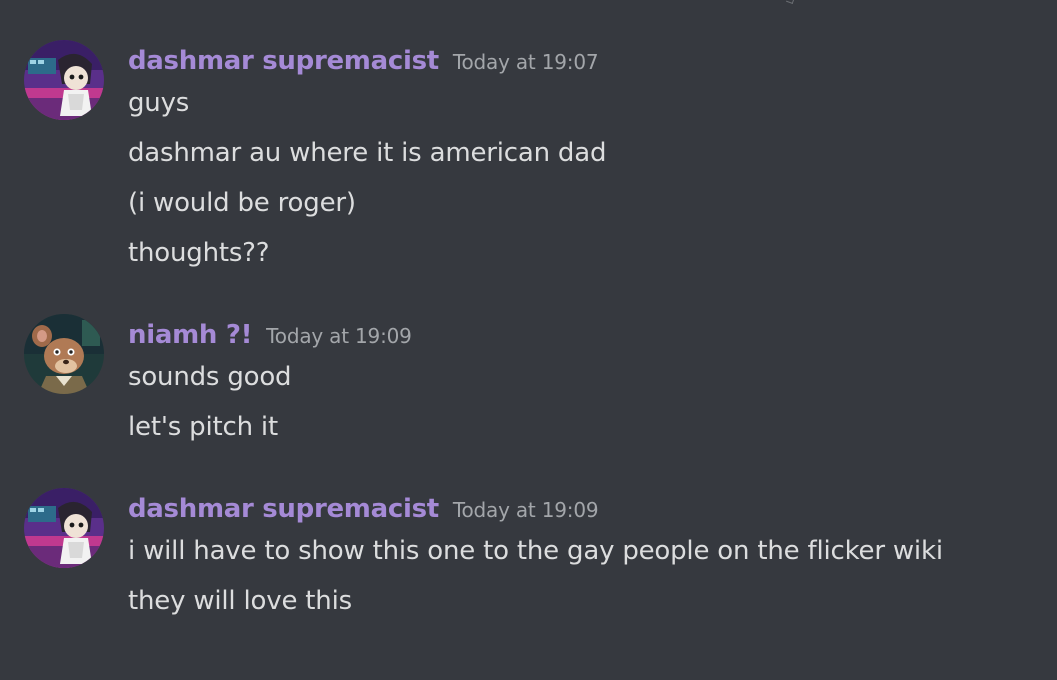 Image resolution: width=1057 pixels, height=680 pixels. I want to click on timestamp: Today at 19:07, so click(526, 62).